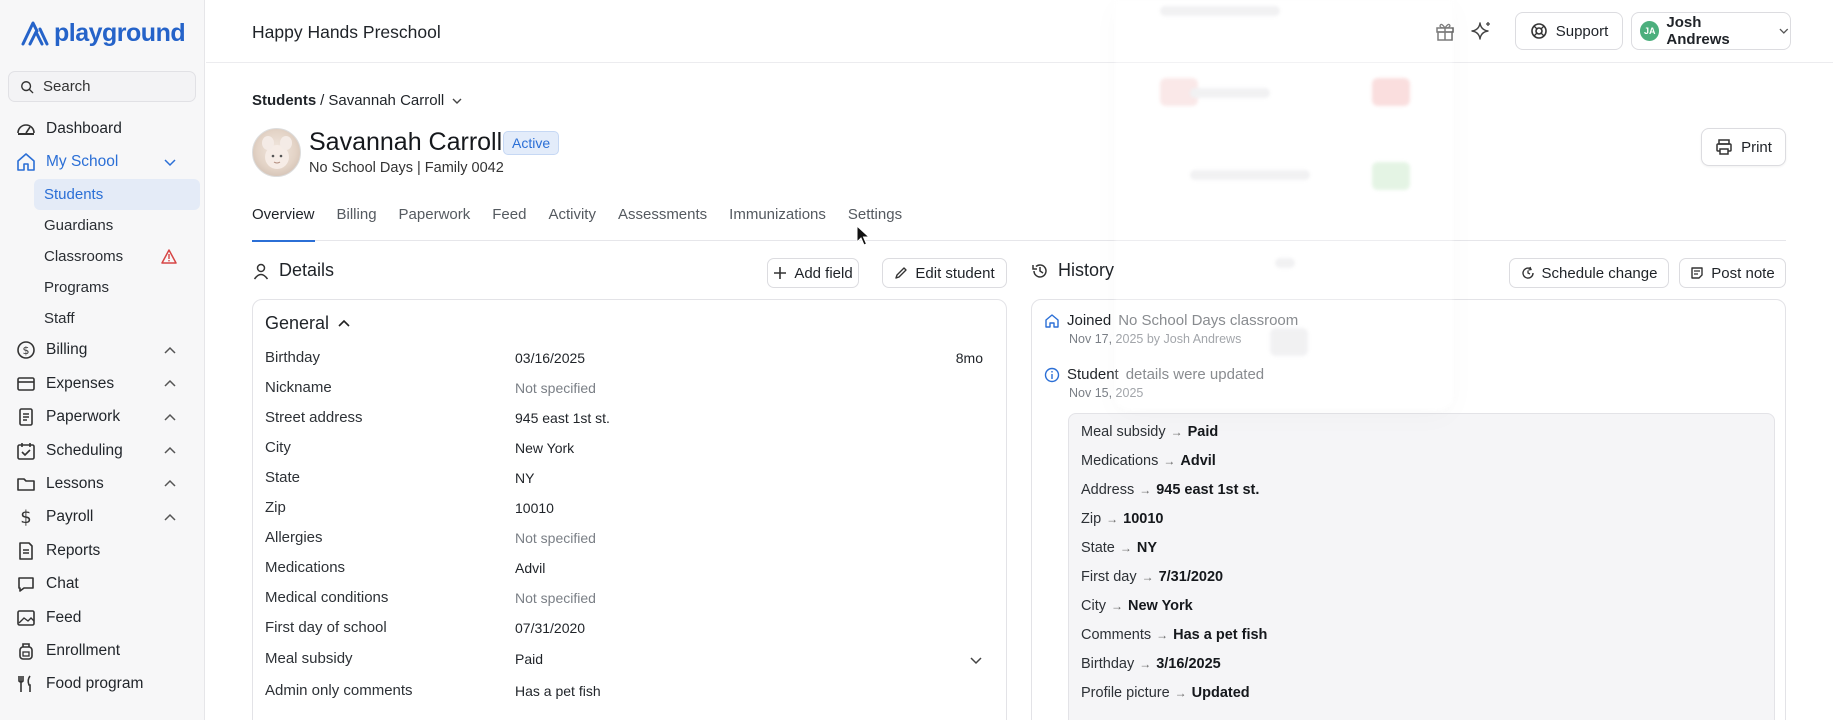 The height and width of the screenshot is (720, 1833). Describe the element at coordinates (529, 659) in the screenshot. I see `field-value: Paid` at that location.